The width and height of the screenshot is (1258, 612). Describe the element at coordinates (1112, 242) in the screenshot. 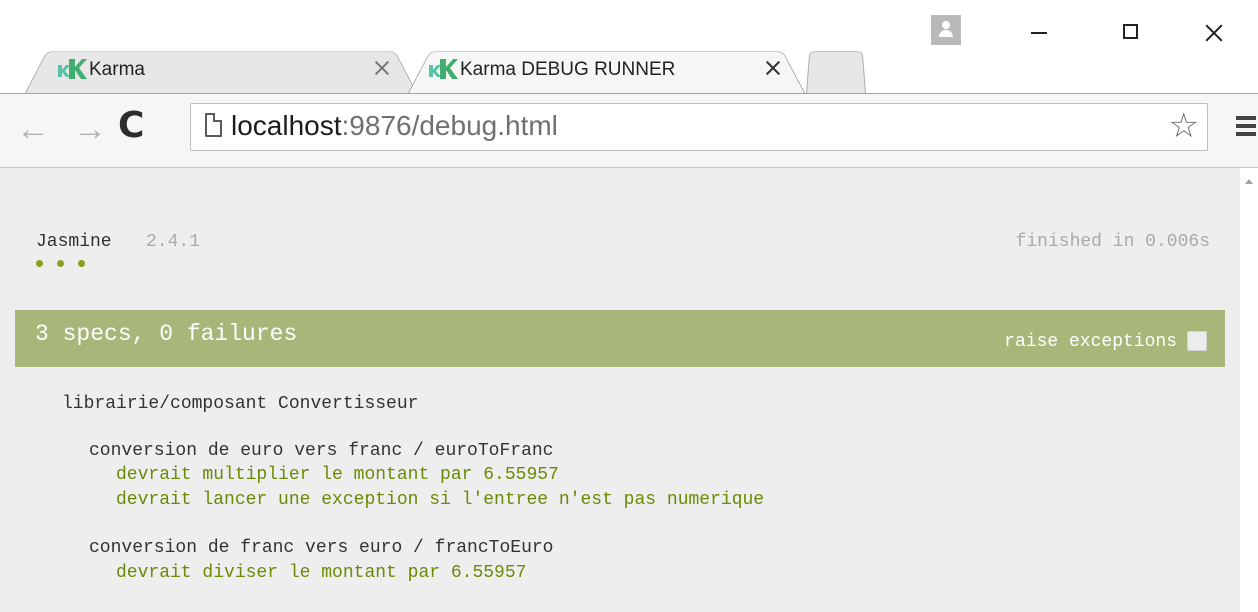

I see `run-duration: finished in 0.006s` at that location.